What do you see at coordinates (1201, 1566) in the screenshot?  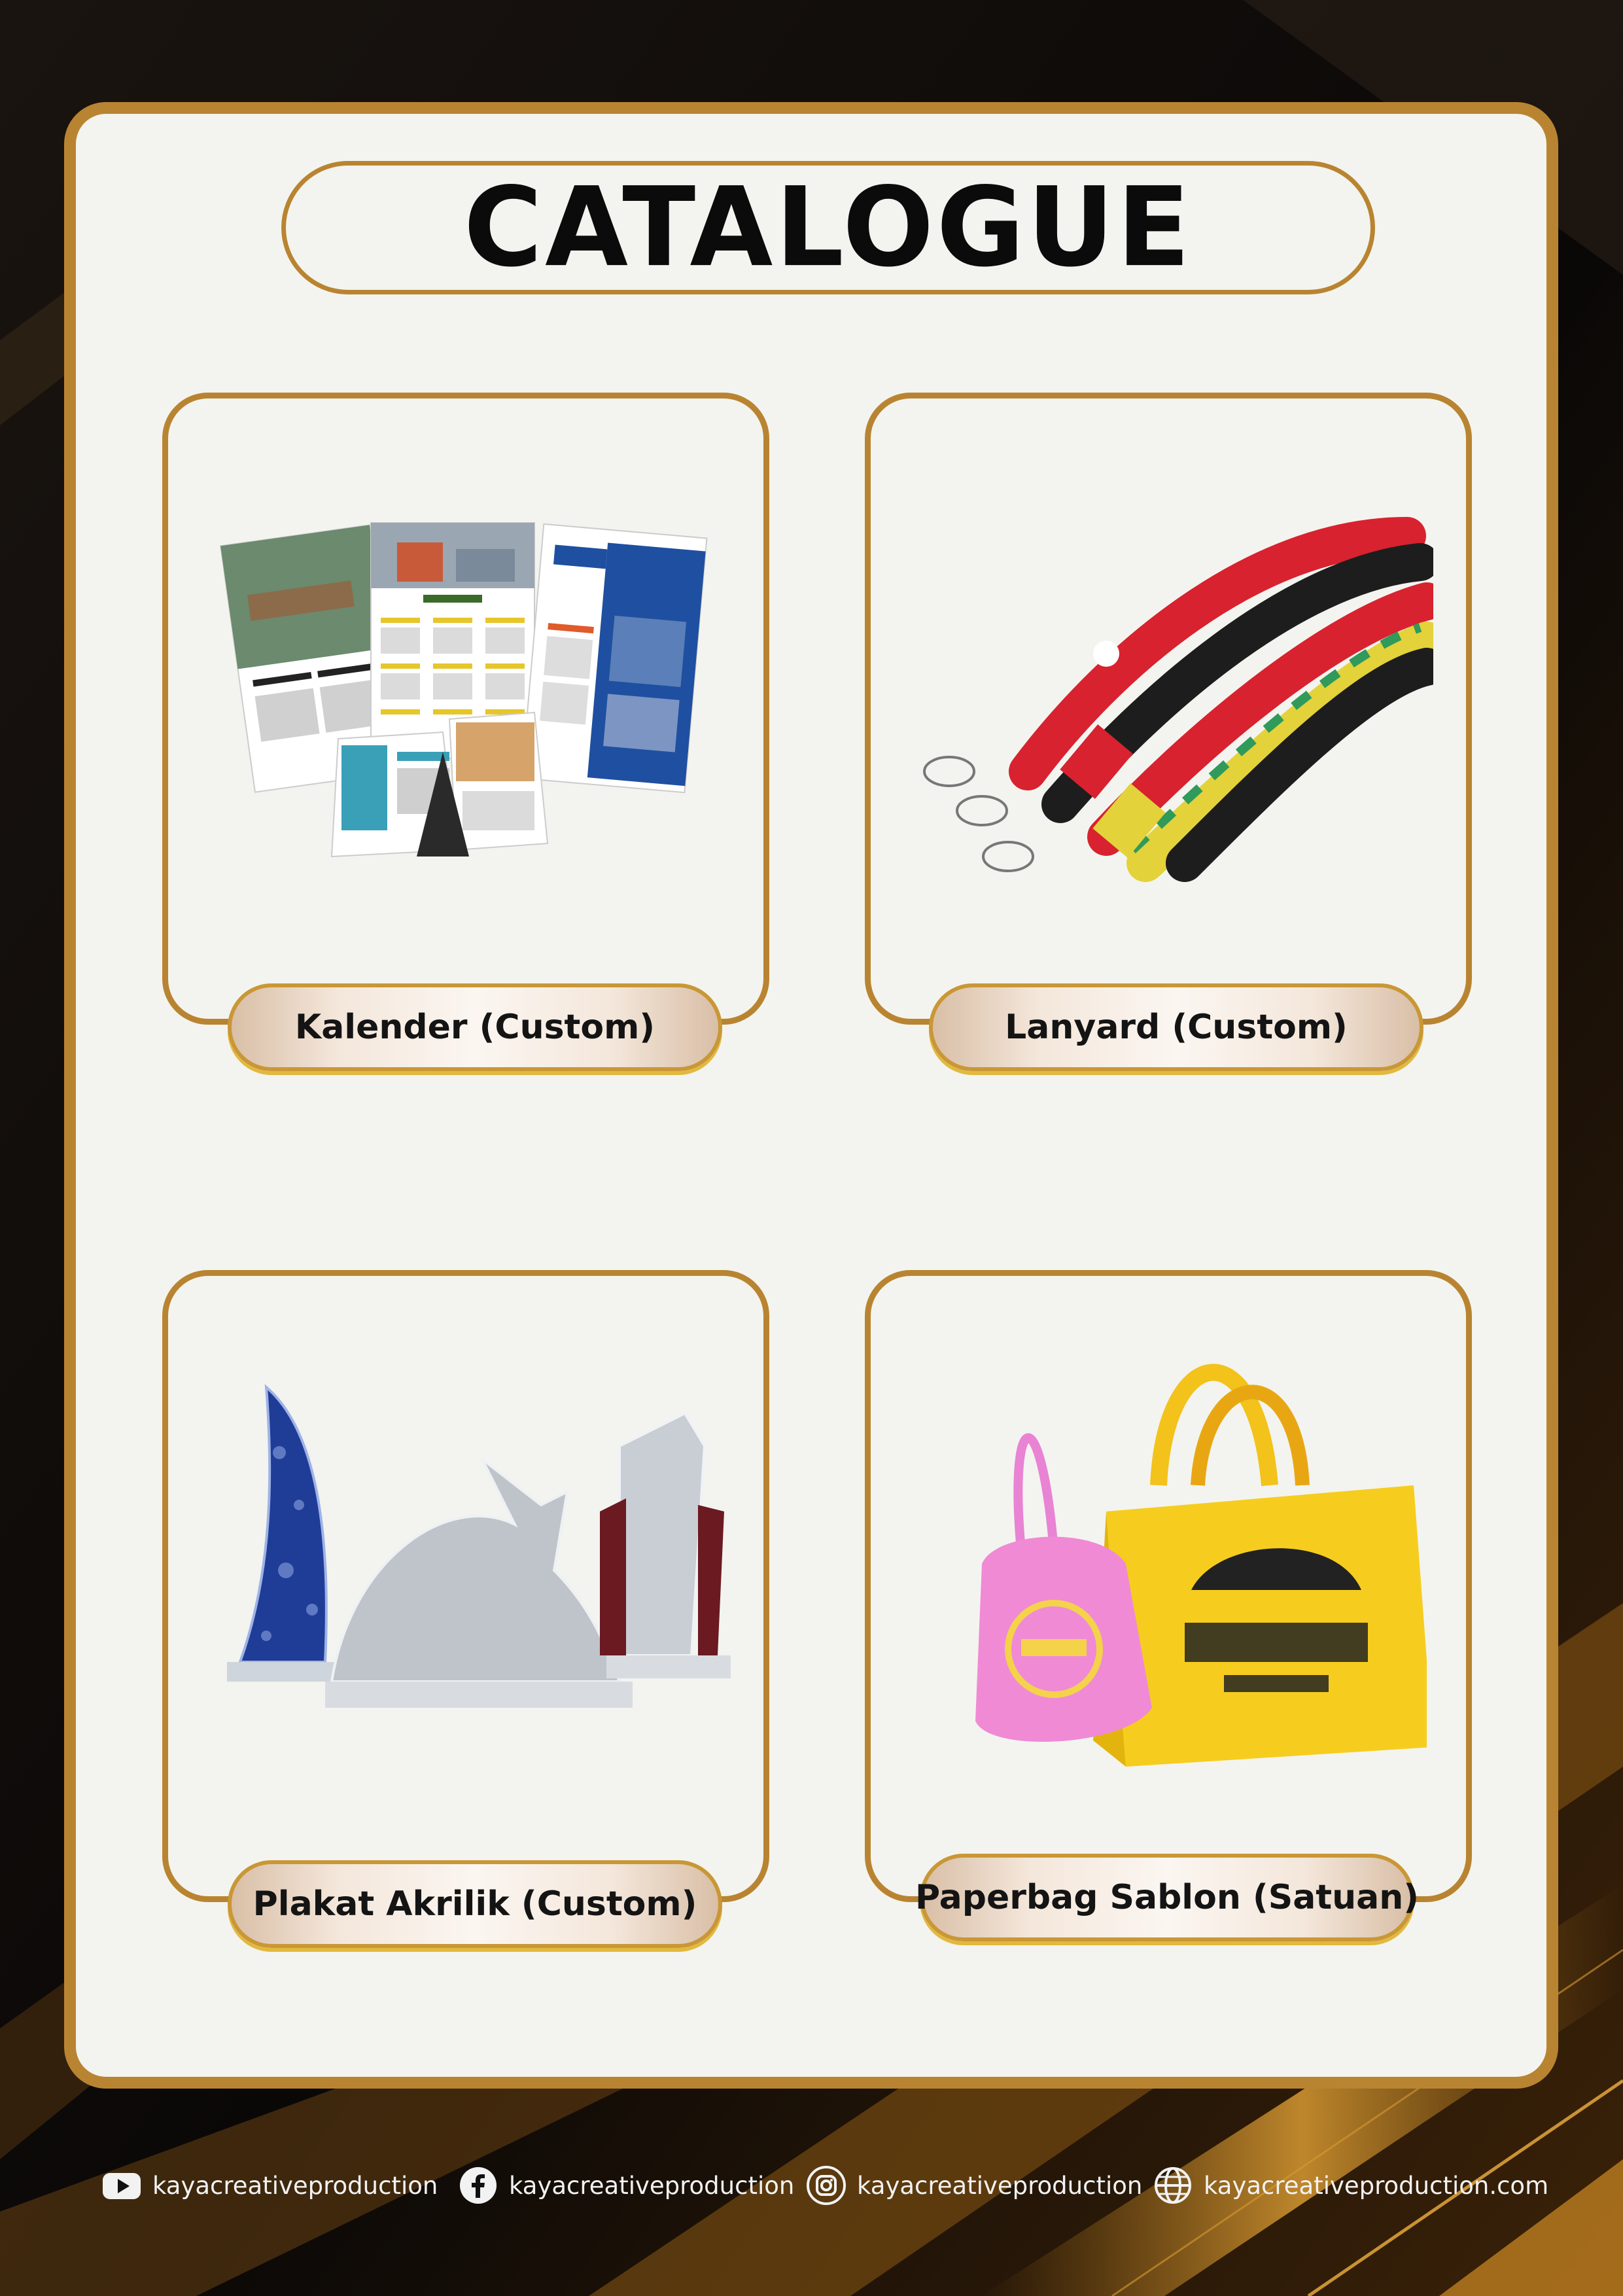 I see `paperbag-image` at bounding box center [1201, 1566].